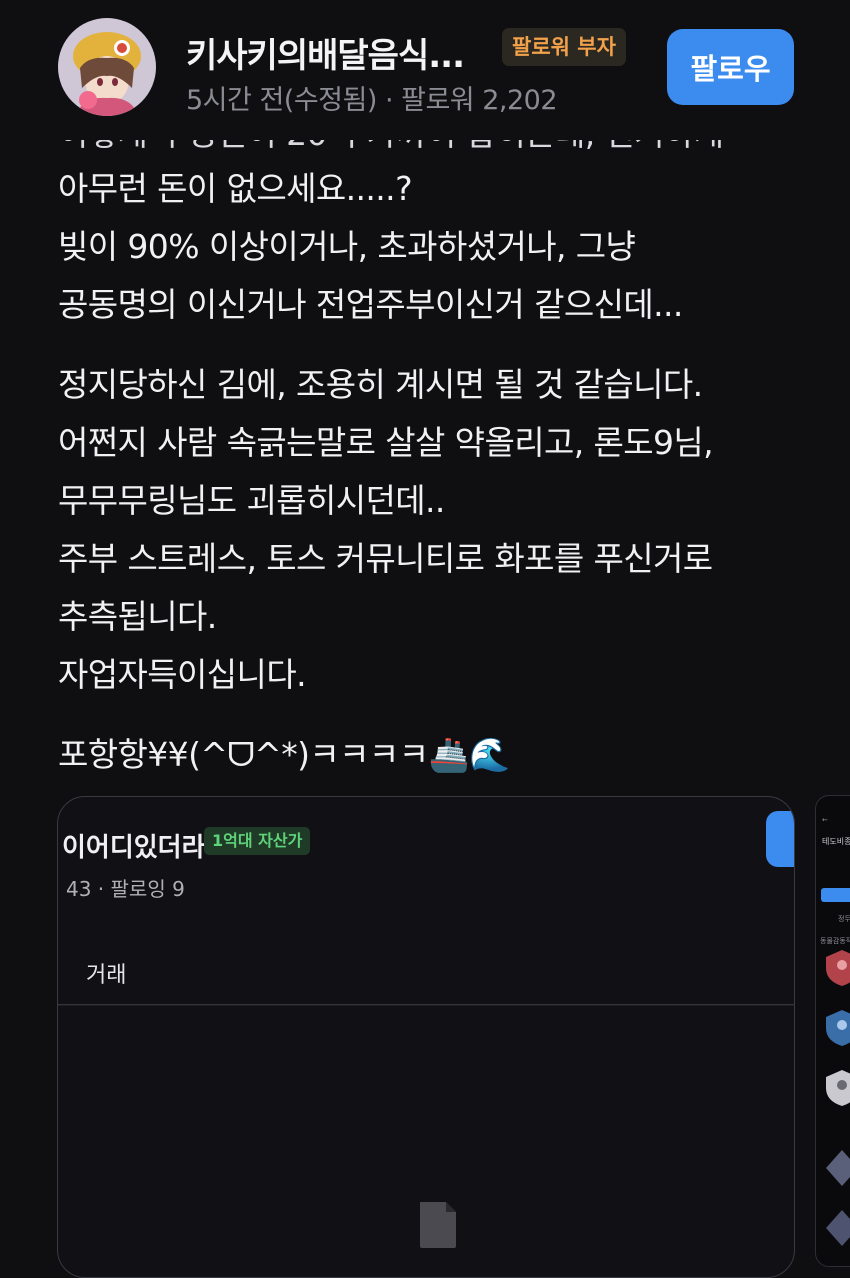 This screenshot has width=850, height=1278. I want to click on post-line: 주부 스트레스, 토스 커뮤니티로 화포를 푸신거로, so click(385, 558).